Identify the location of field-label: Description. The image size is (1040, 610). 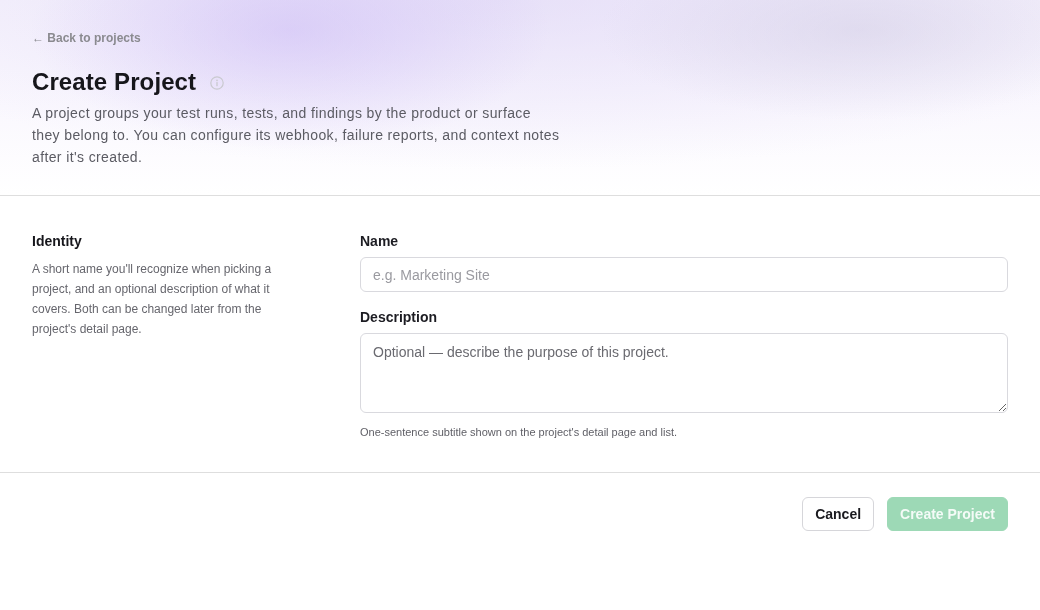
(398, 317).